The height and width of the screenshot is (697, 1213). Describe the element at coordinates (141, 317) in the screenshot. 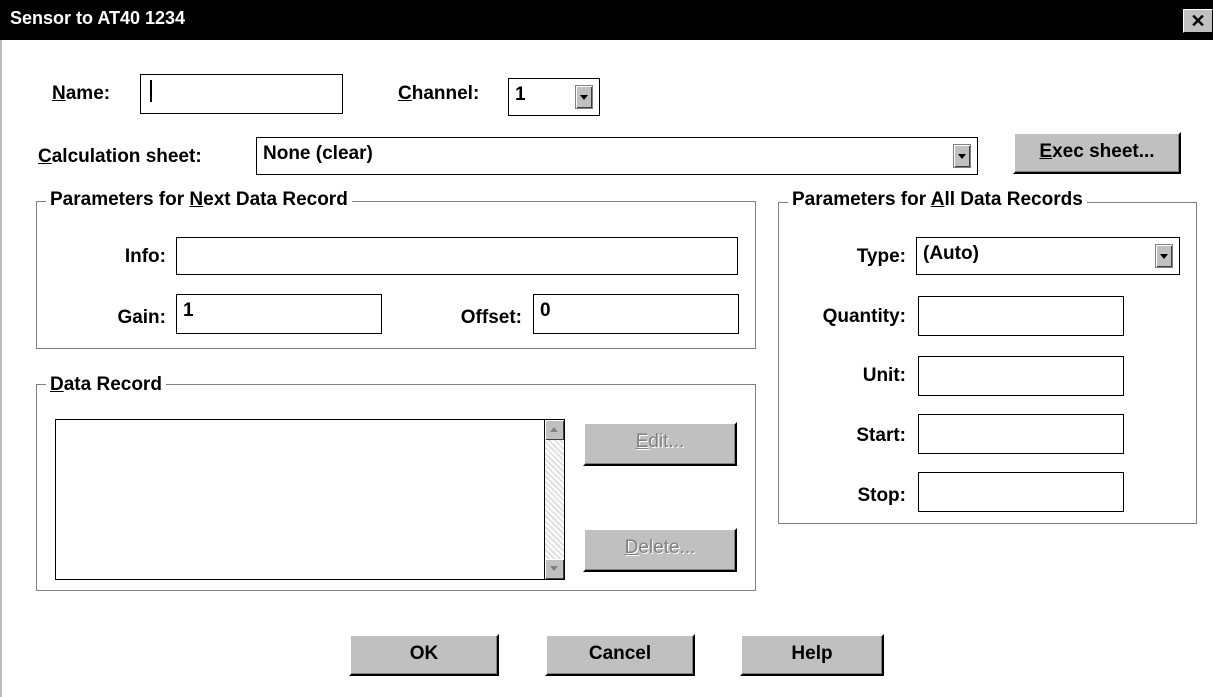

I see `gain-label: Gain:` at that location.